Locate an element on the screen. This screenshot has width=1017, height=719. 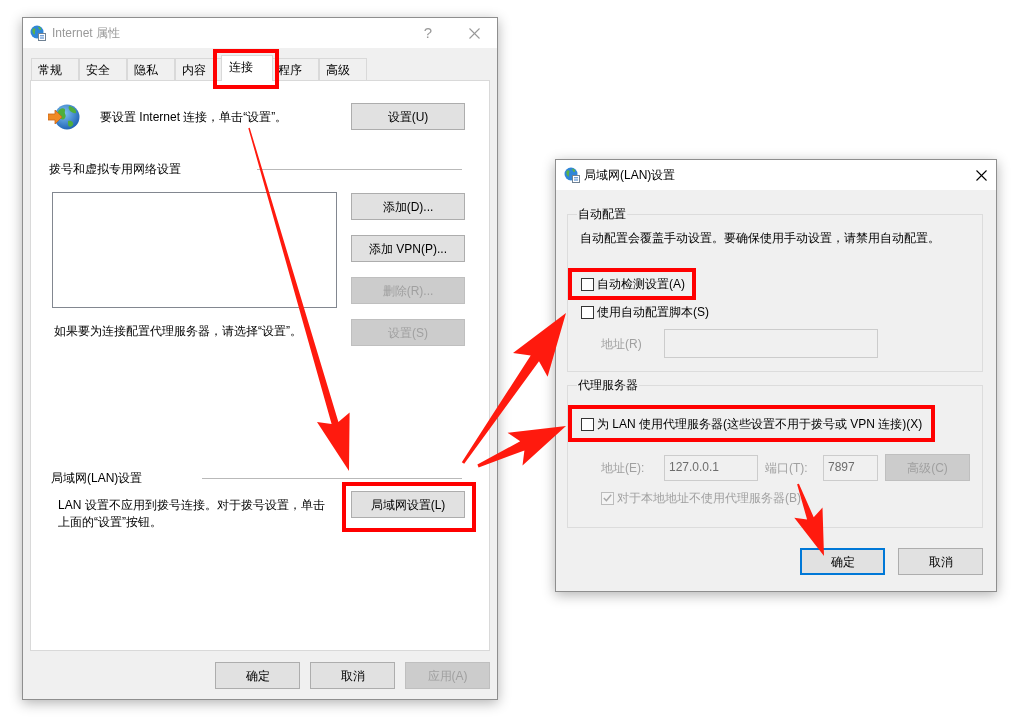
field-label: 地址(E): is located at coordinates (623, 467).